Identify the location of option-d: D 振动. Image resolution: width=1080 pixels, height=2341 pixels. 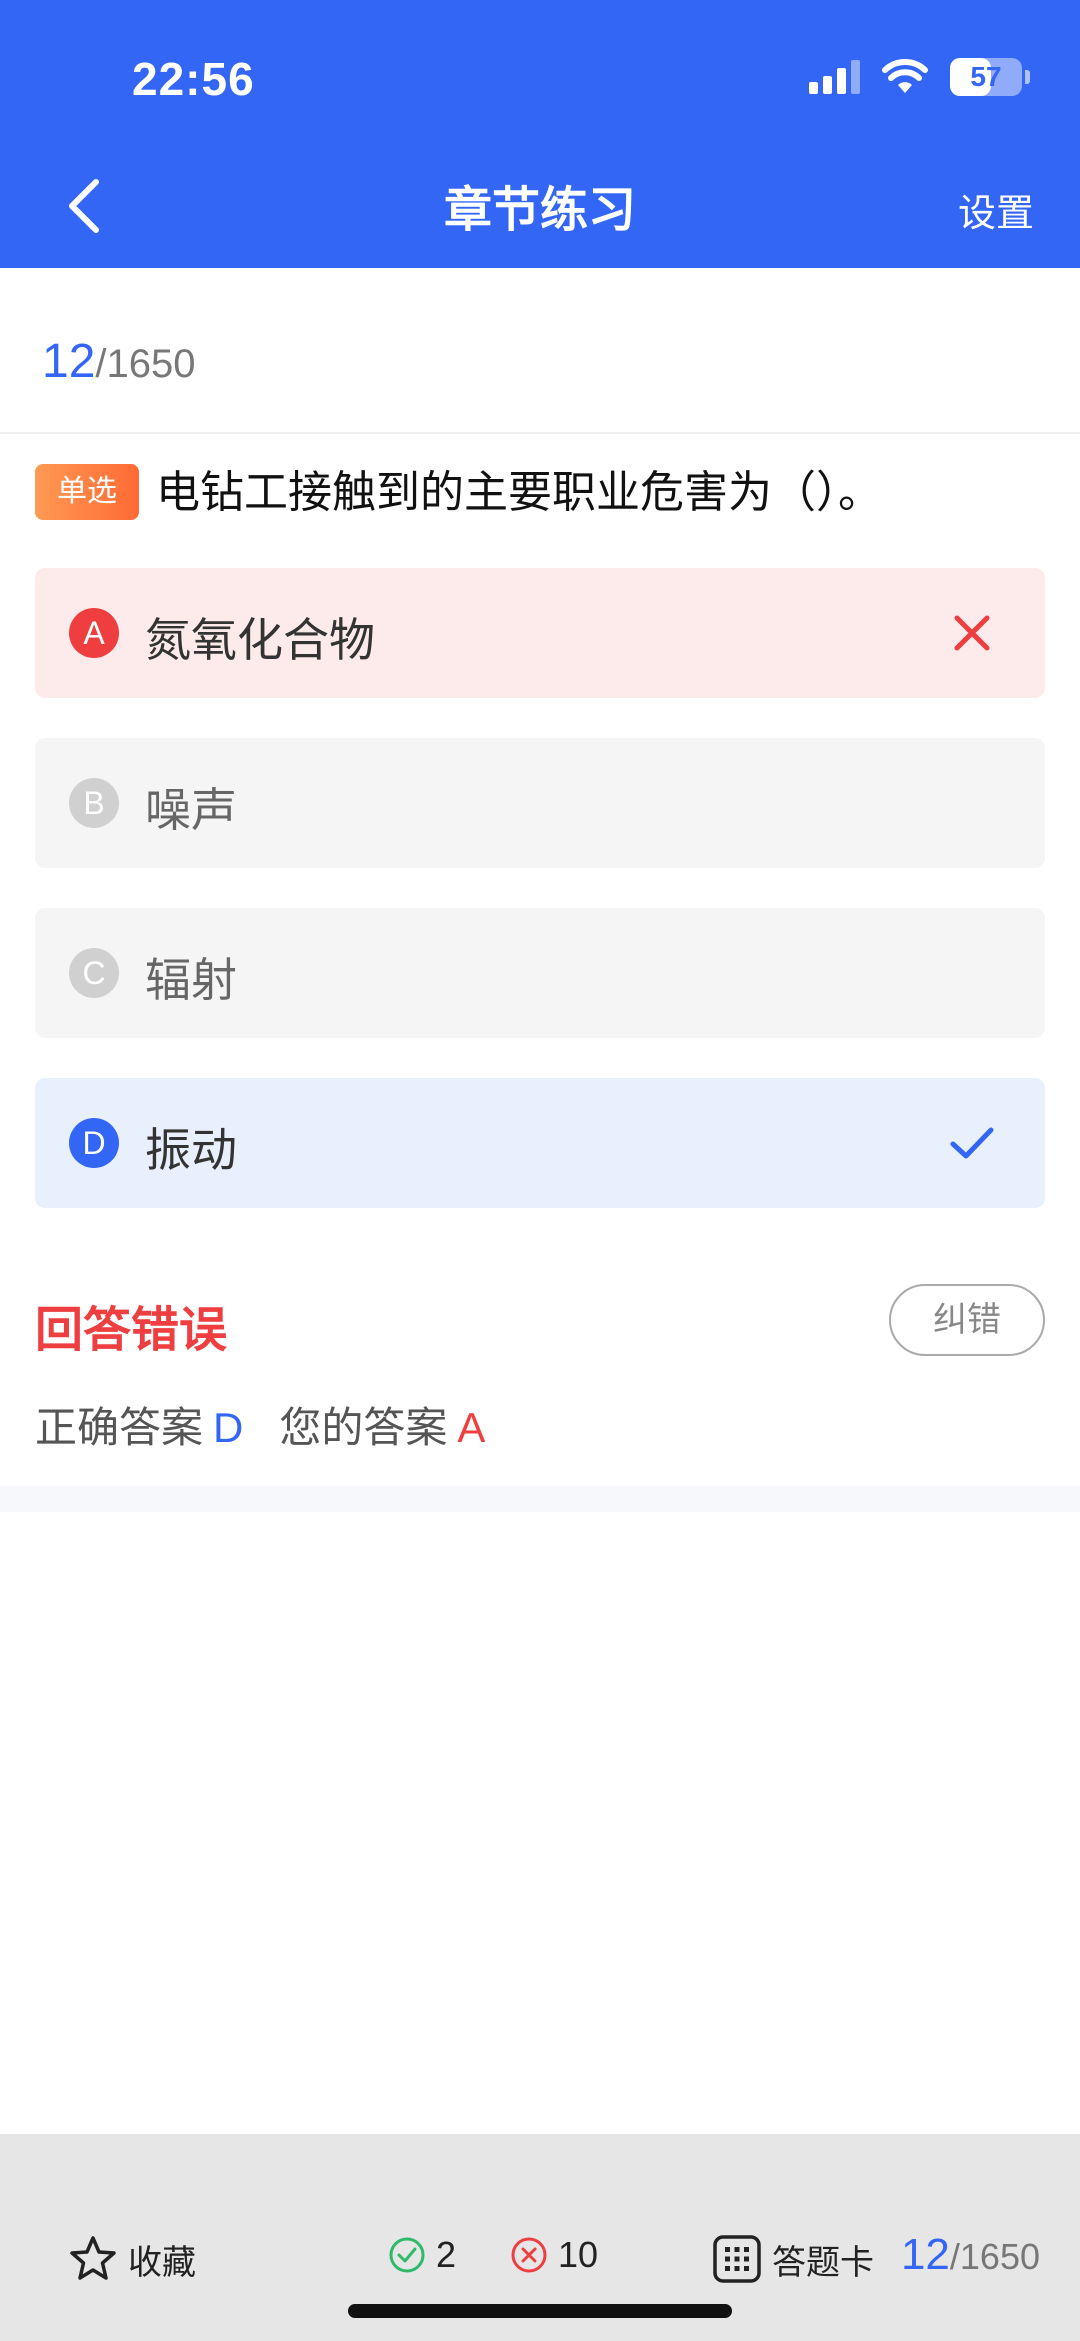
(540, 1143).